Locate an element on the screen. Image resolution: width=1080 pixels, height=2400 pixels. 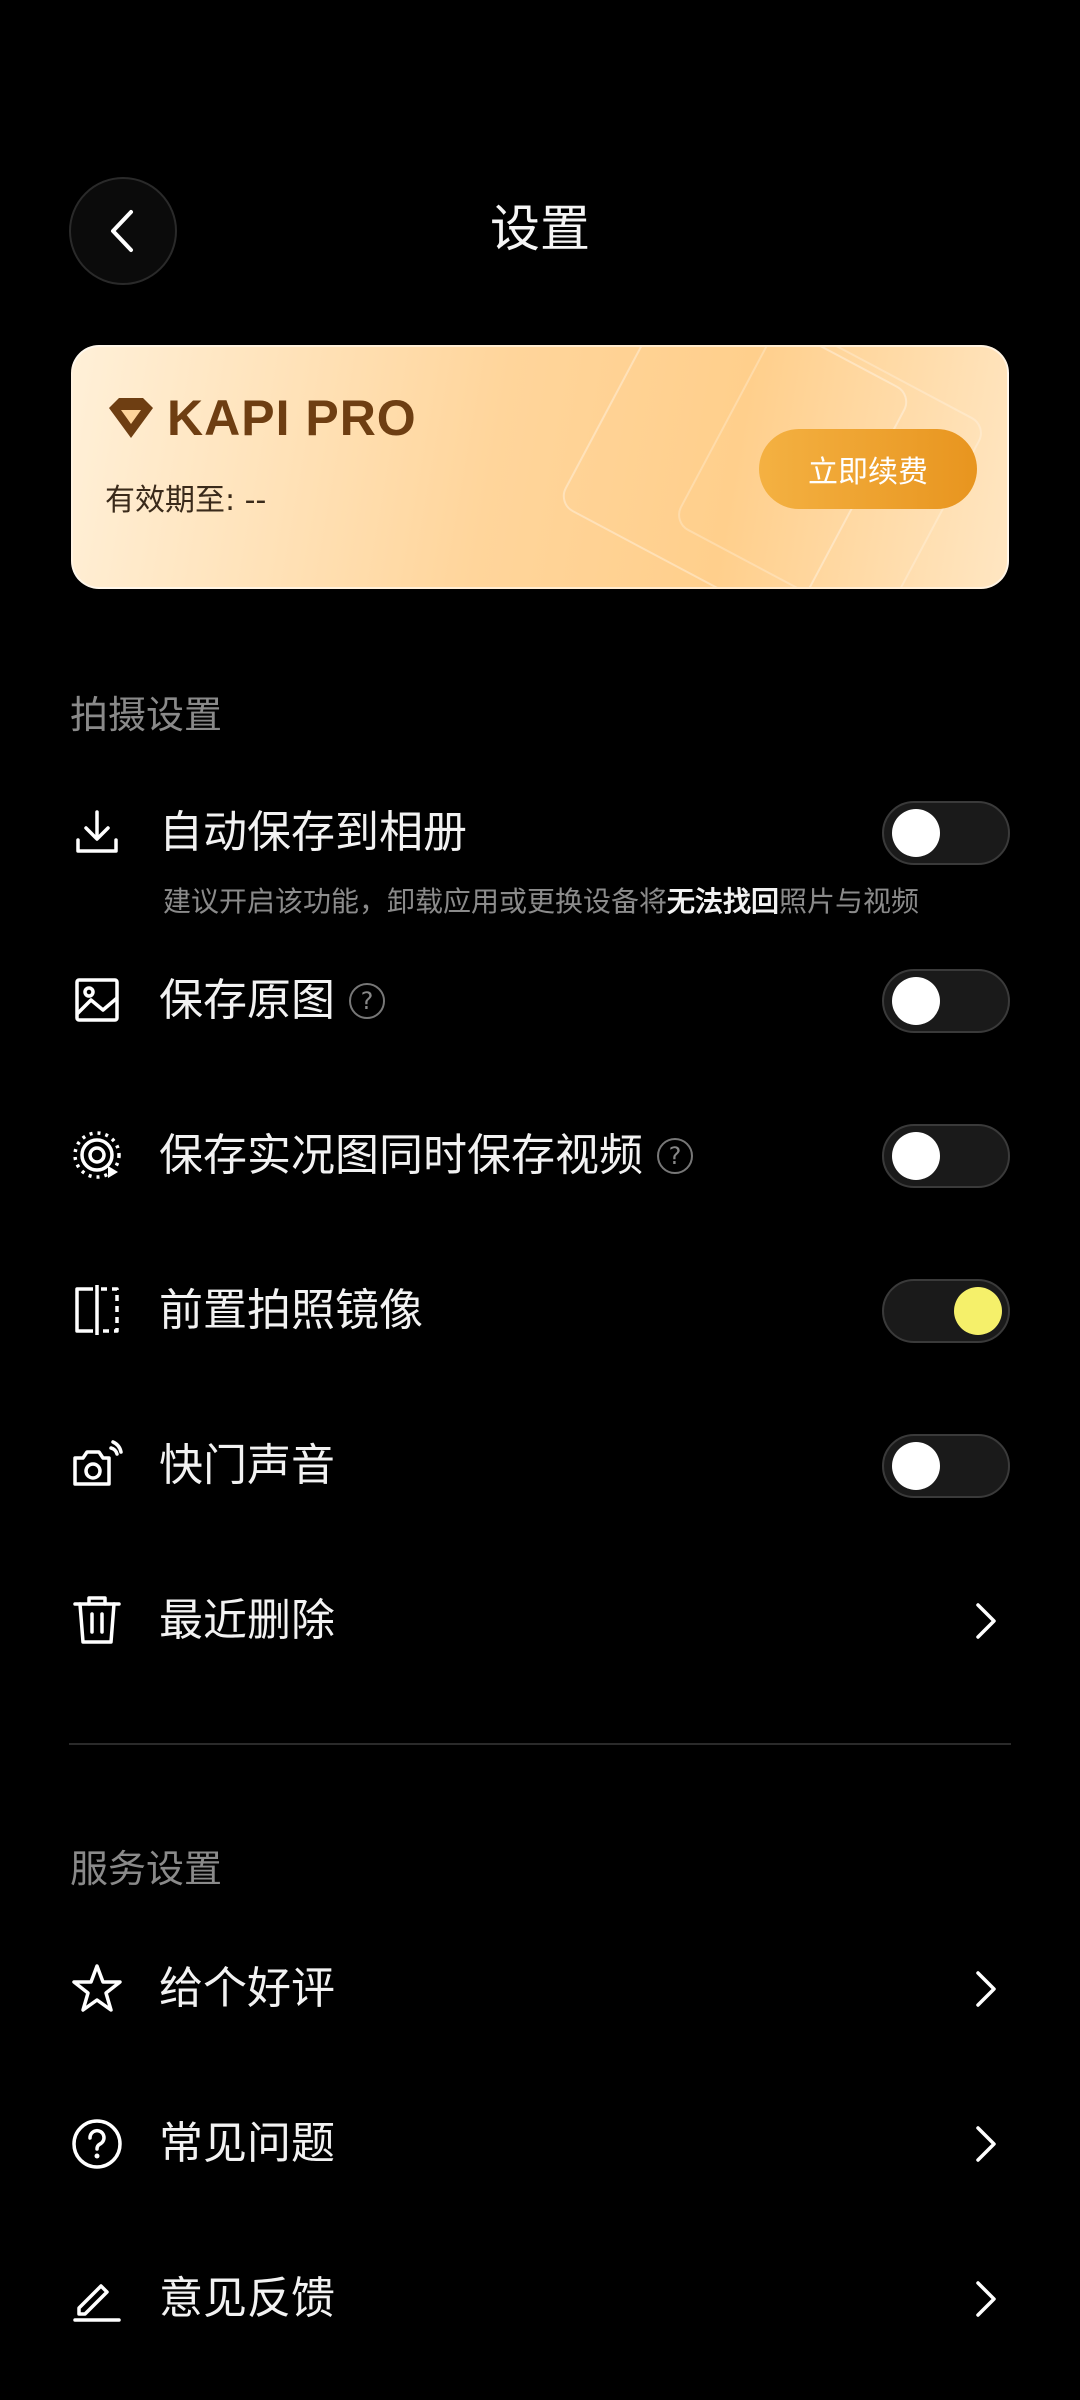
rate-us-label: 给个好评 is located at coordinates (247, 1988).